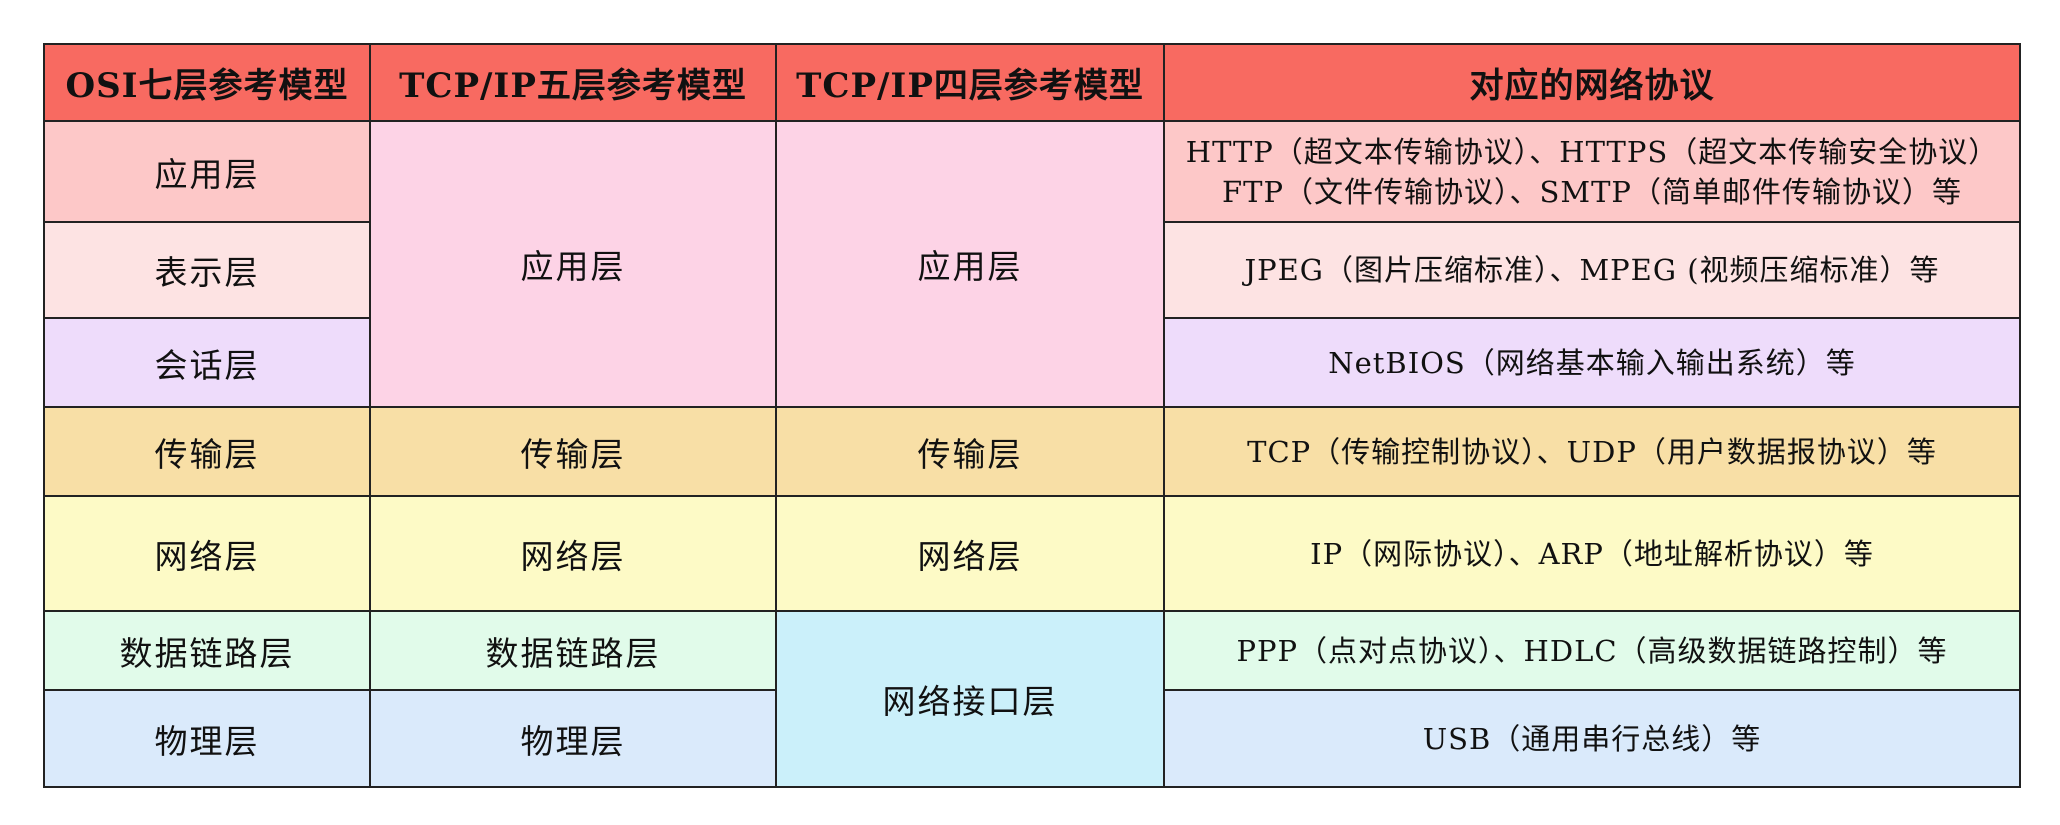  What do you see at coordinates (1592, 650) in the screenshot?
I see `datalink-protocols: PPP（点对点协议）、HDLC（高级数据链路控制）等` at bounding box center [1592, 650].